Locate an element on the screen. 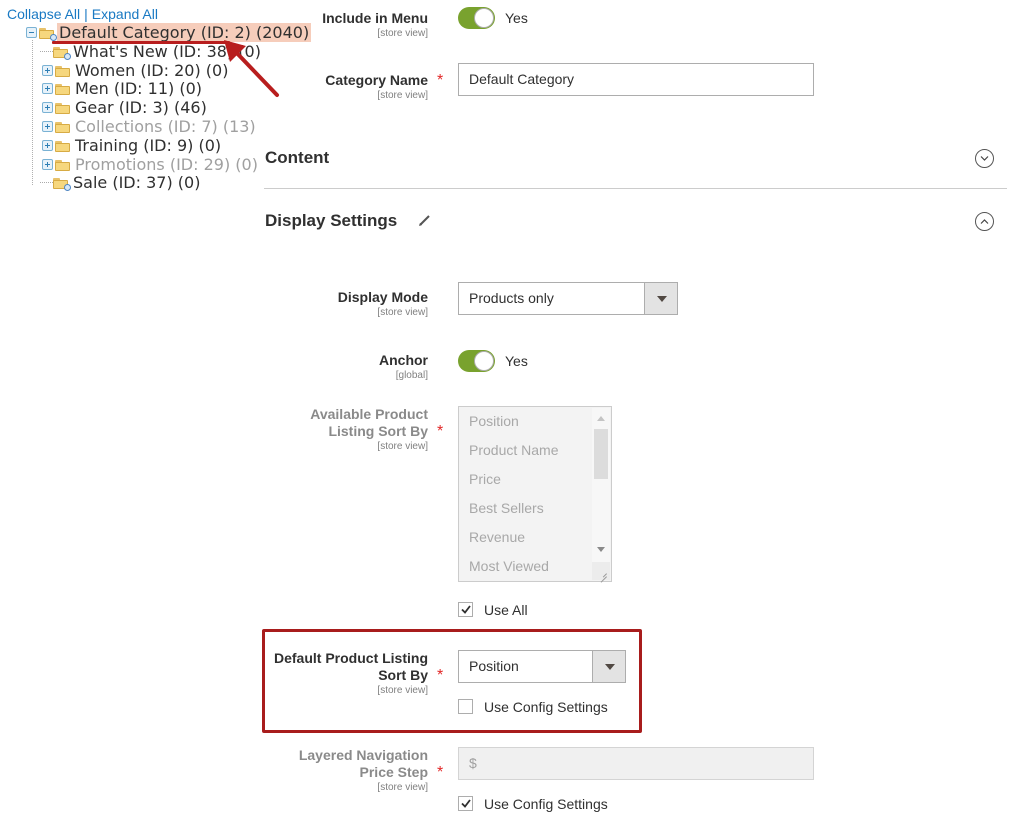 Image resolution: width=1010 pixels, height=817 pixels. field-label-text: Sort By is located at coordinates (403, 675).